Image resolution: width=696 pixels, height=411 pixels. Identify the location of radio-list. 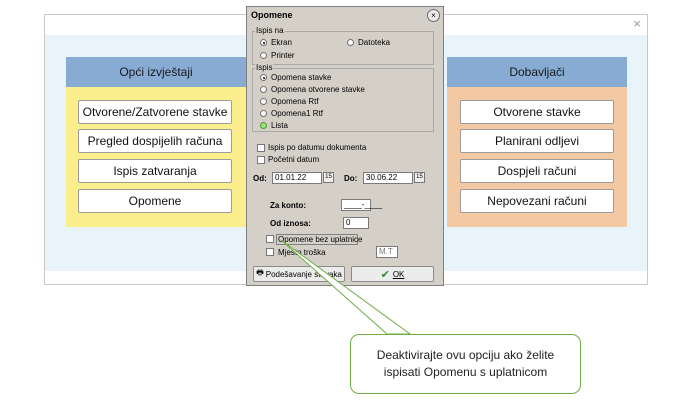
(263, 125).